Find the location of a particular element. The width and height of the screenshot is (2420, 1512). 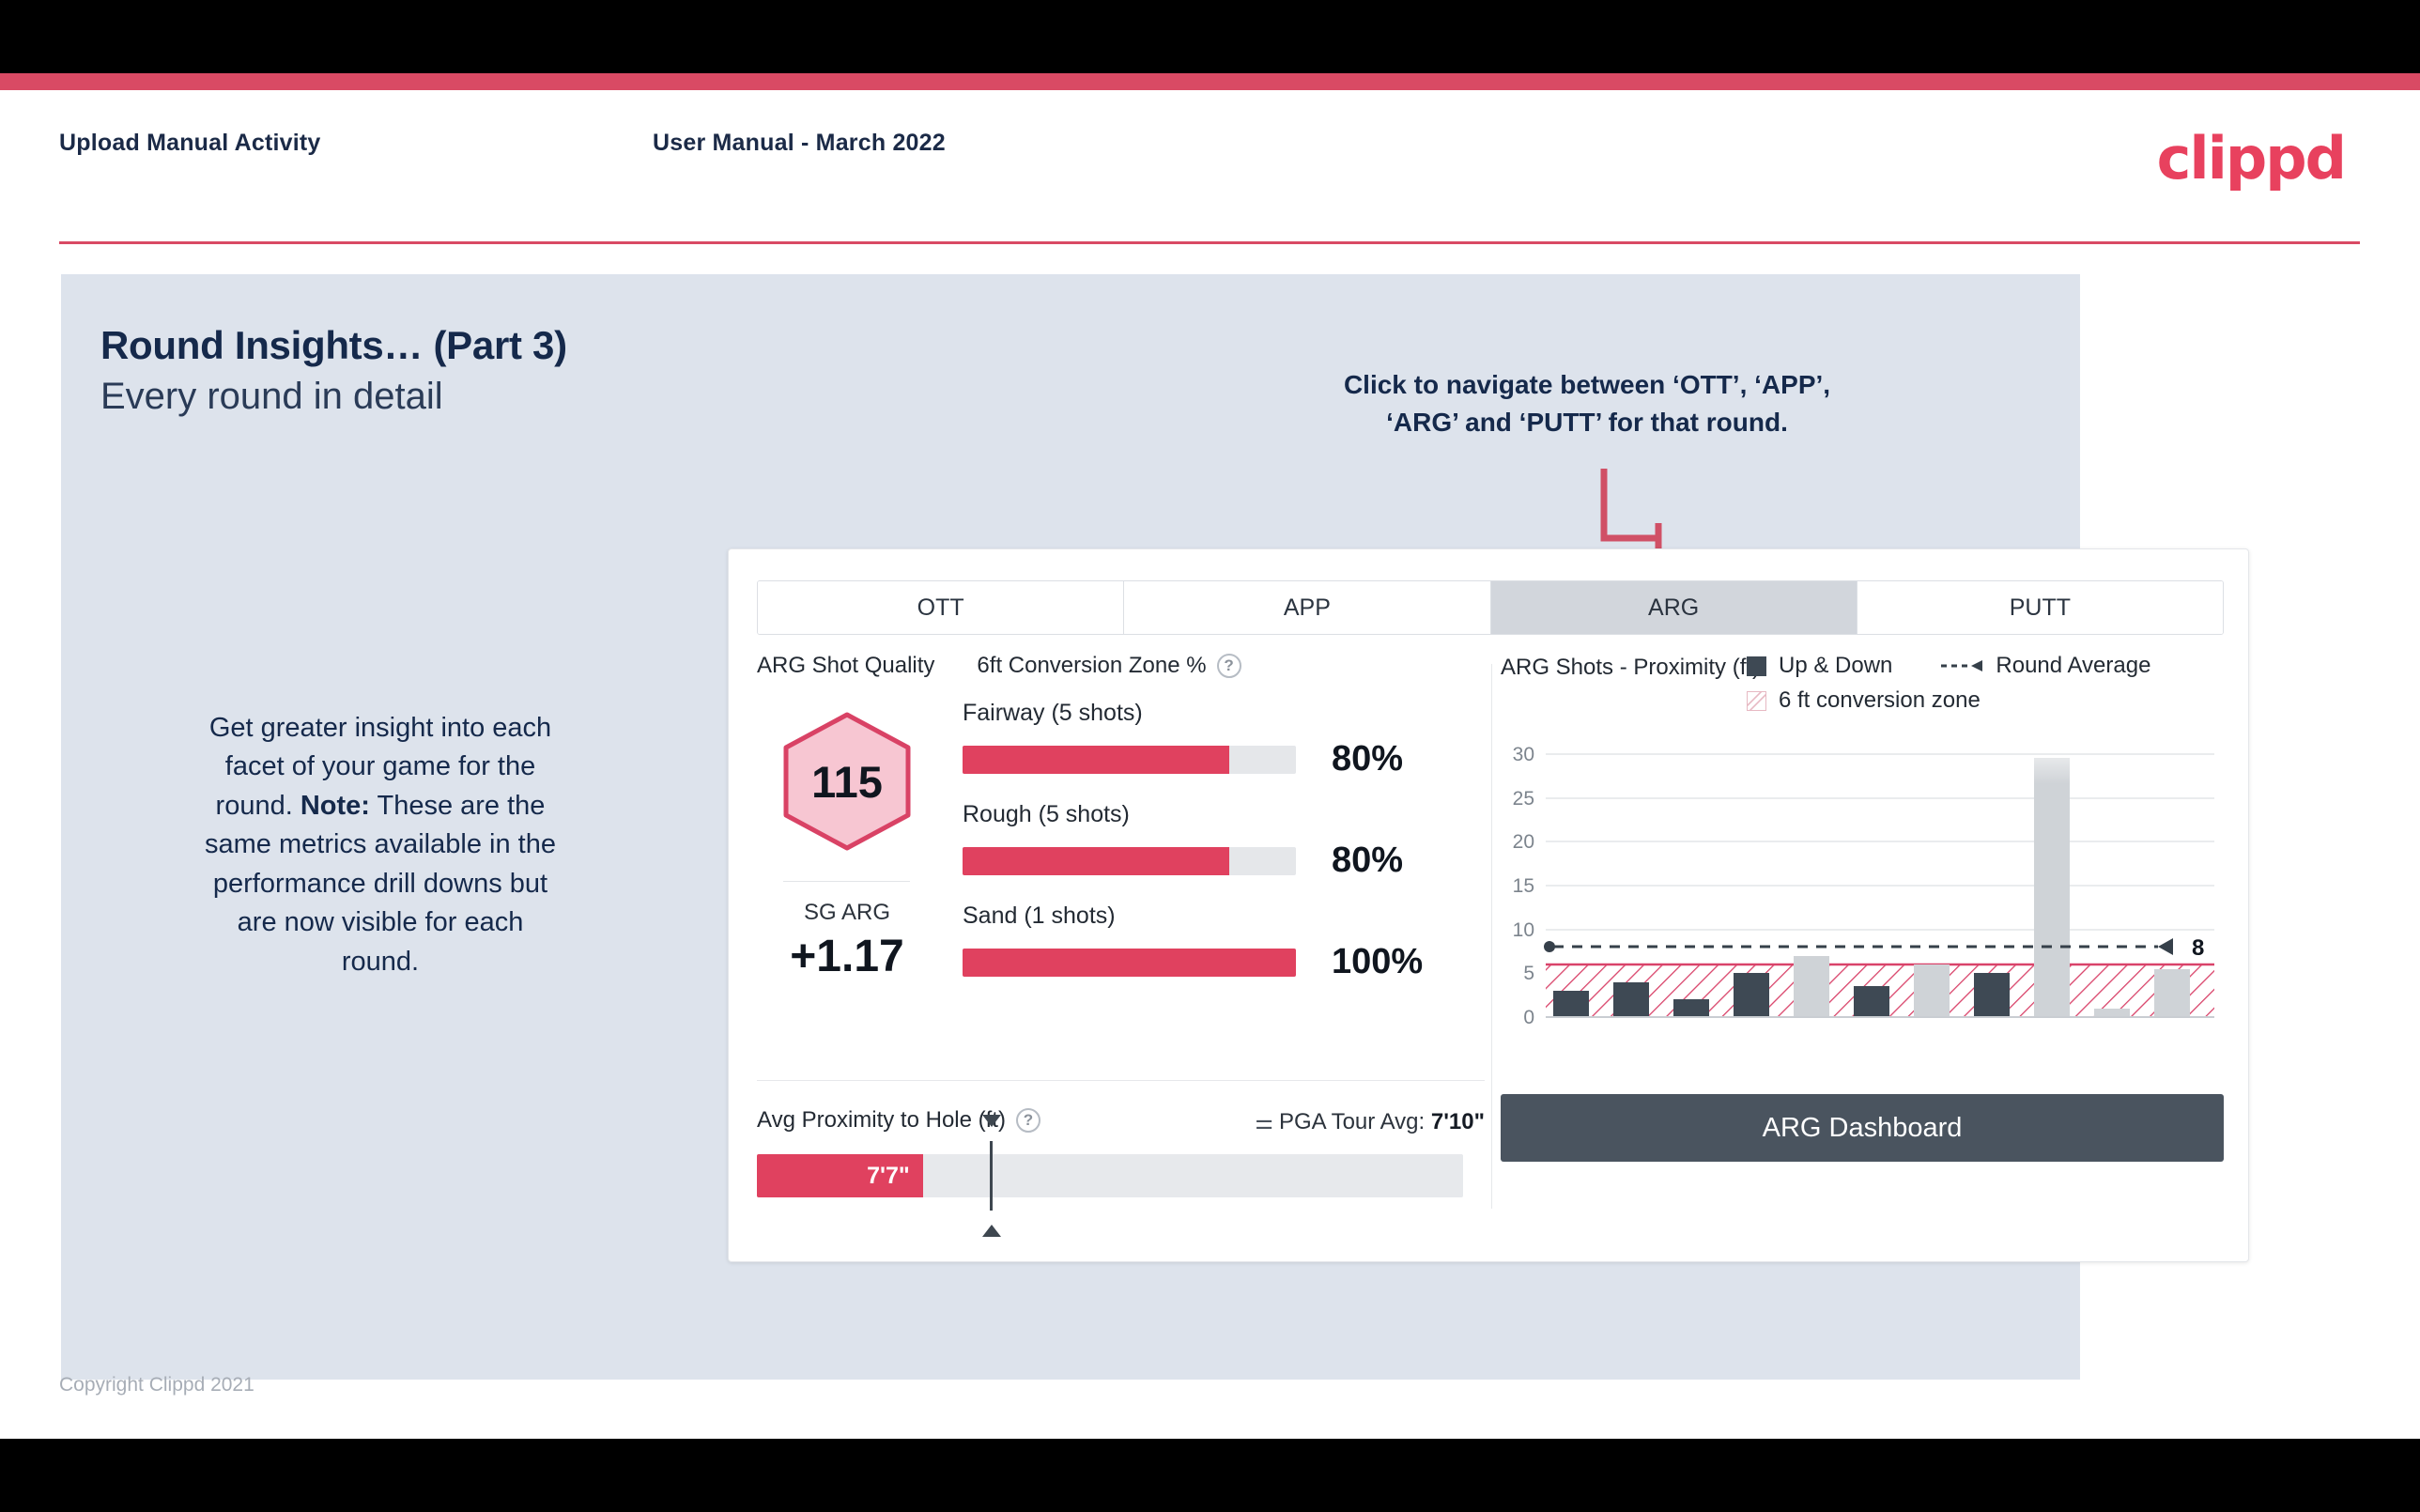

tab-putt: PUTT is located at coordinates (2040, 607).